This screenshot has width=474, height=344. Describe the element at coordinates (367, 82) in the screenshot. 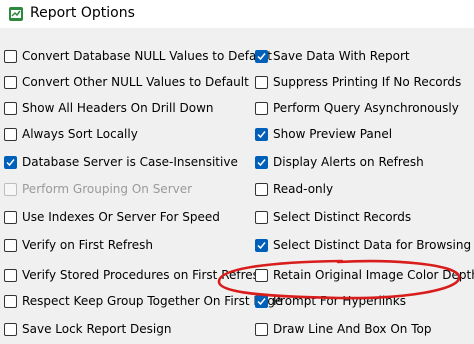

I see `option-label: Suppress Printing If No Records` at that location.